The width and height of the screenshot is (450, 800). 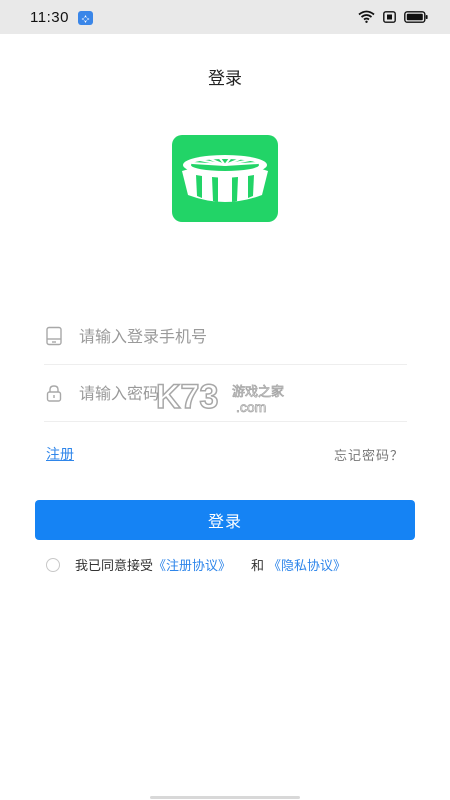 I want to click on forgot-password-link: 忘记密码？, so click(x=369, y=454).